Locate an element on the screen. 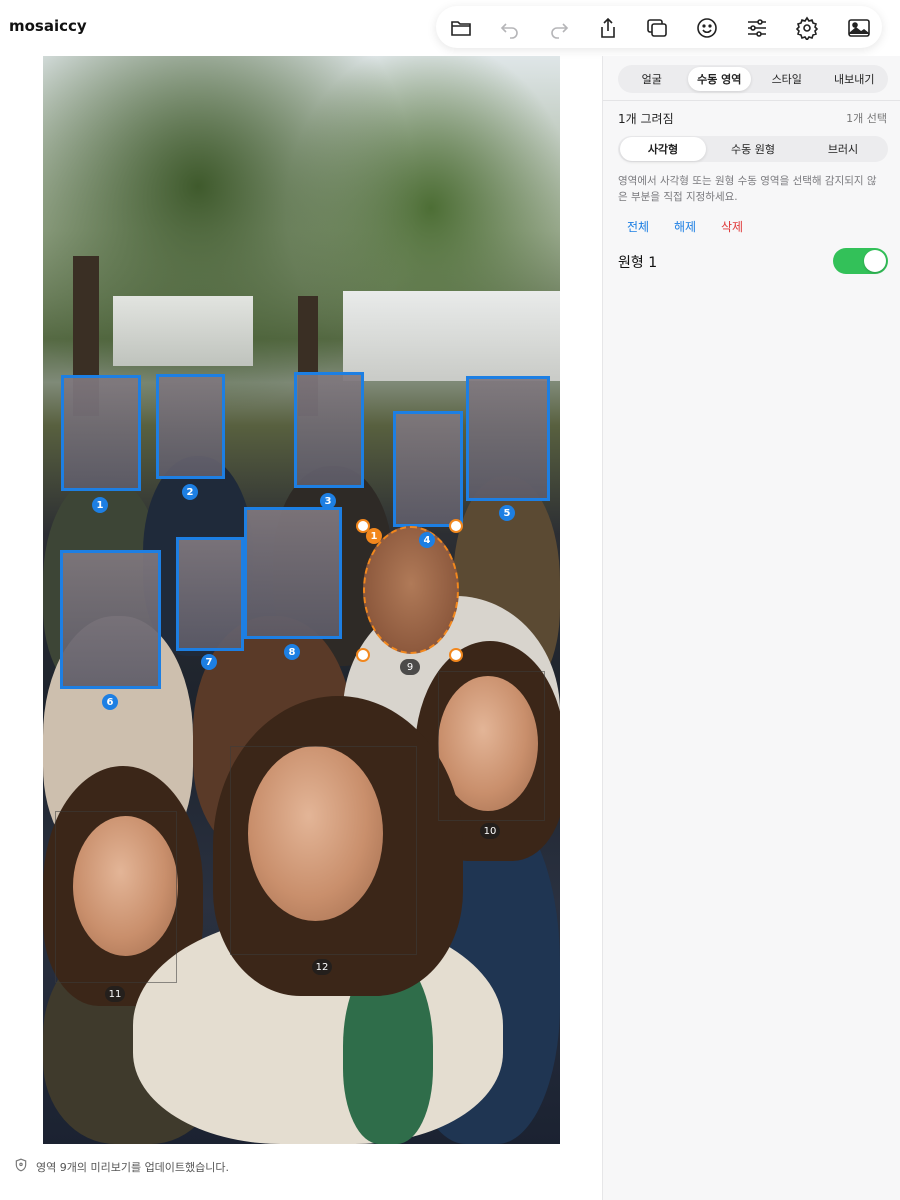 The height and width of the screenshot is (1200, 900). region-number-badge: 8 is located at coordinates (292, 652).